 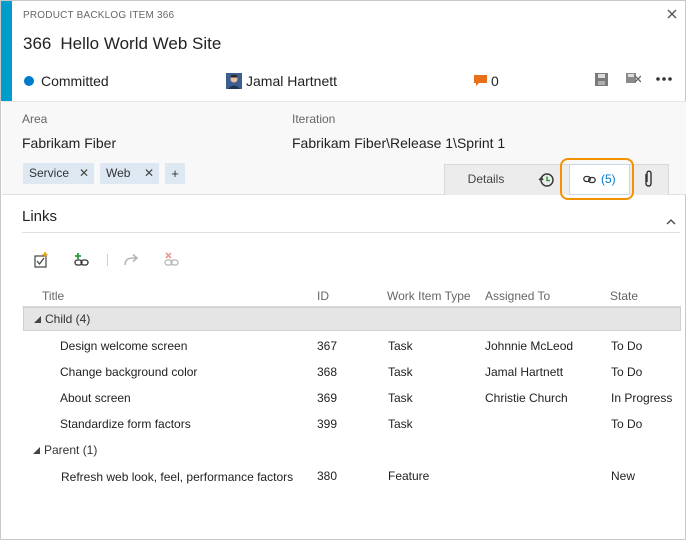 What do you see at coordinates (480, 80) in the screenshot?
I see `comment-icon` at bounding box center [480, 80].